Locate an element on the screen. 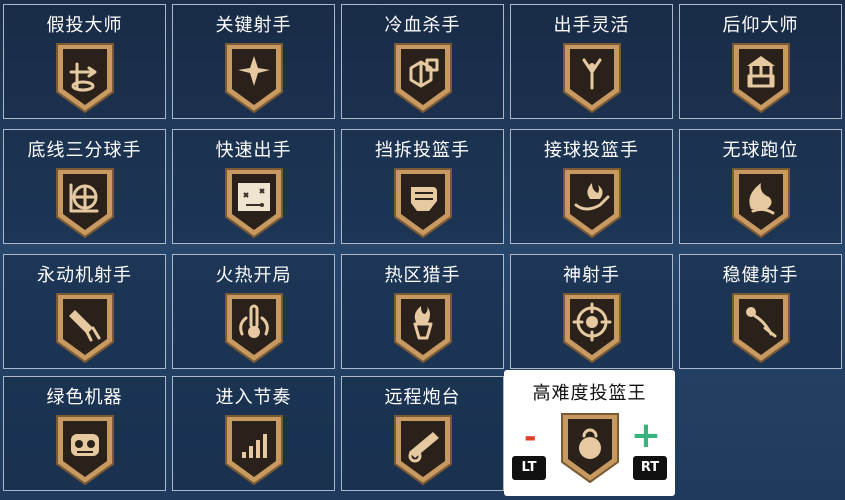 This screenshot has height=500, width=845. badge-label: 稳健射手 is located at coordinates (760, 275).